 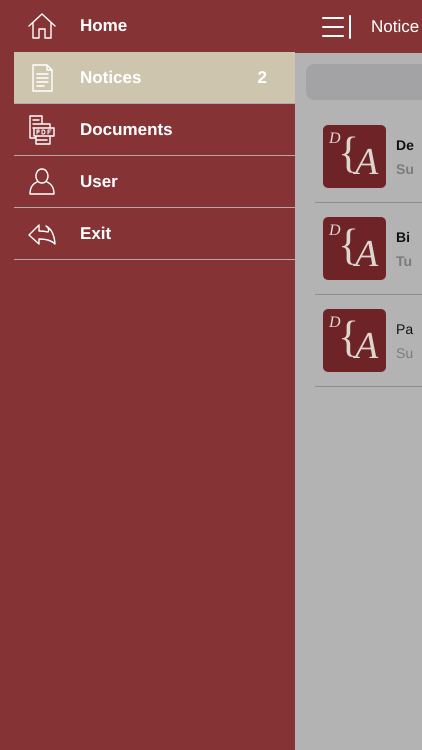 I want to click on menu-label: Exit, so click(x=96, y=234).